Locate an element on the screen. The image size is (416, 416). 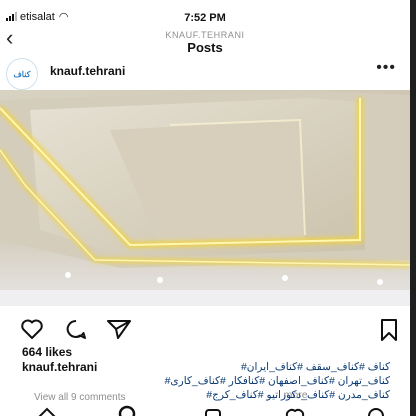
nav-header: ‹ KNAUF.TEHRANI Posts is located at coordinates (205, 41).